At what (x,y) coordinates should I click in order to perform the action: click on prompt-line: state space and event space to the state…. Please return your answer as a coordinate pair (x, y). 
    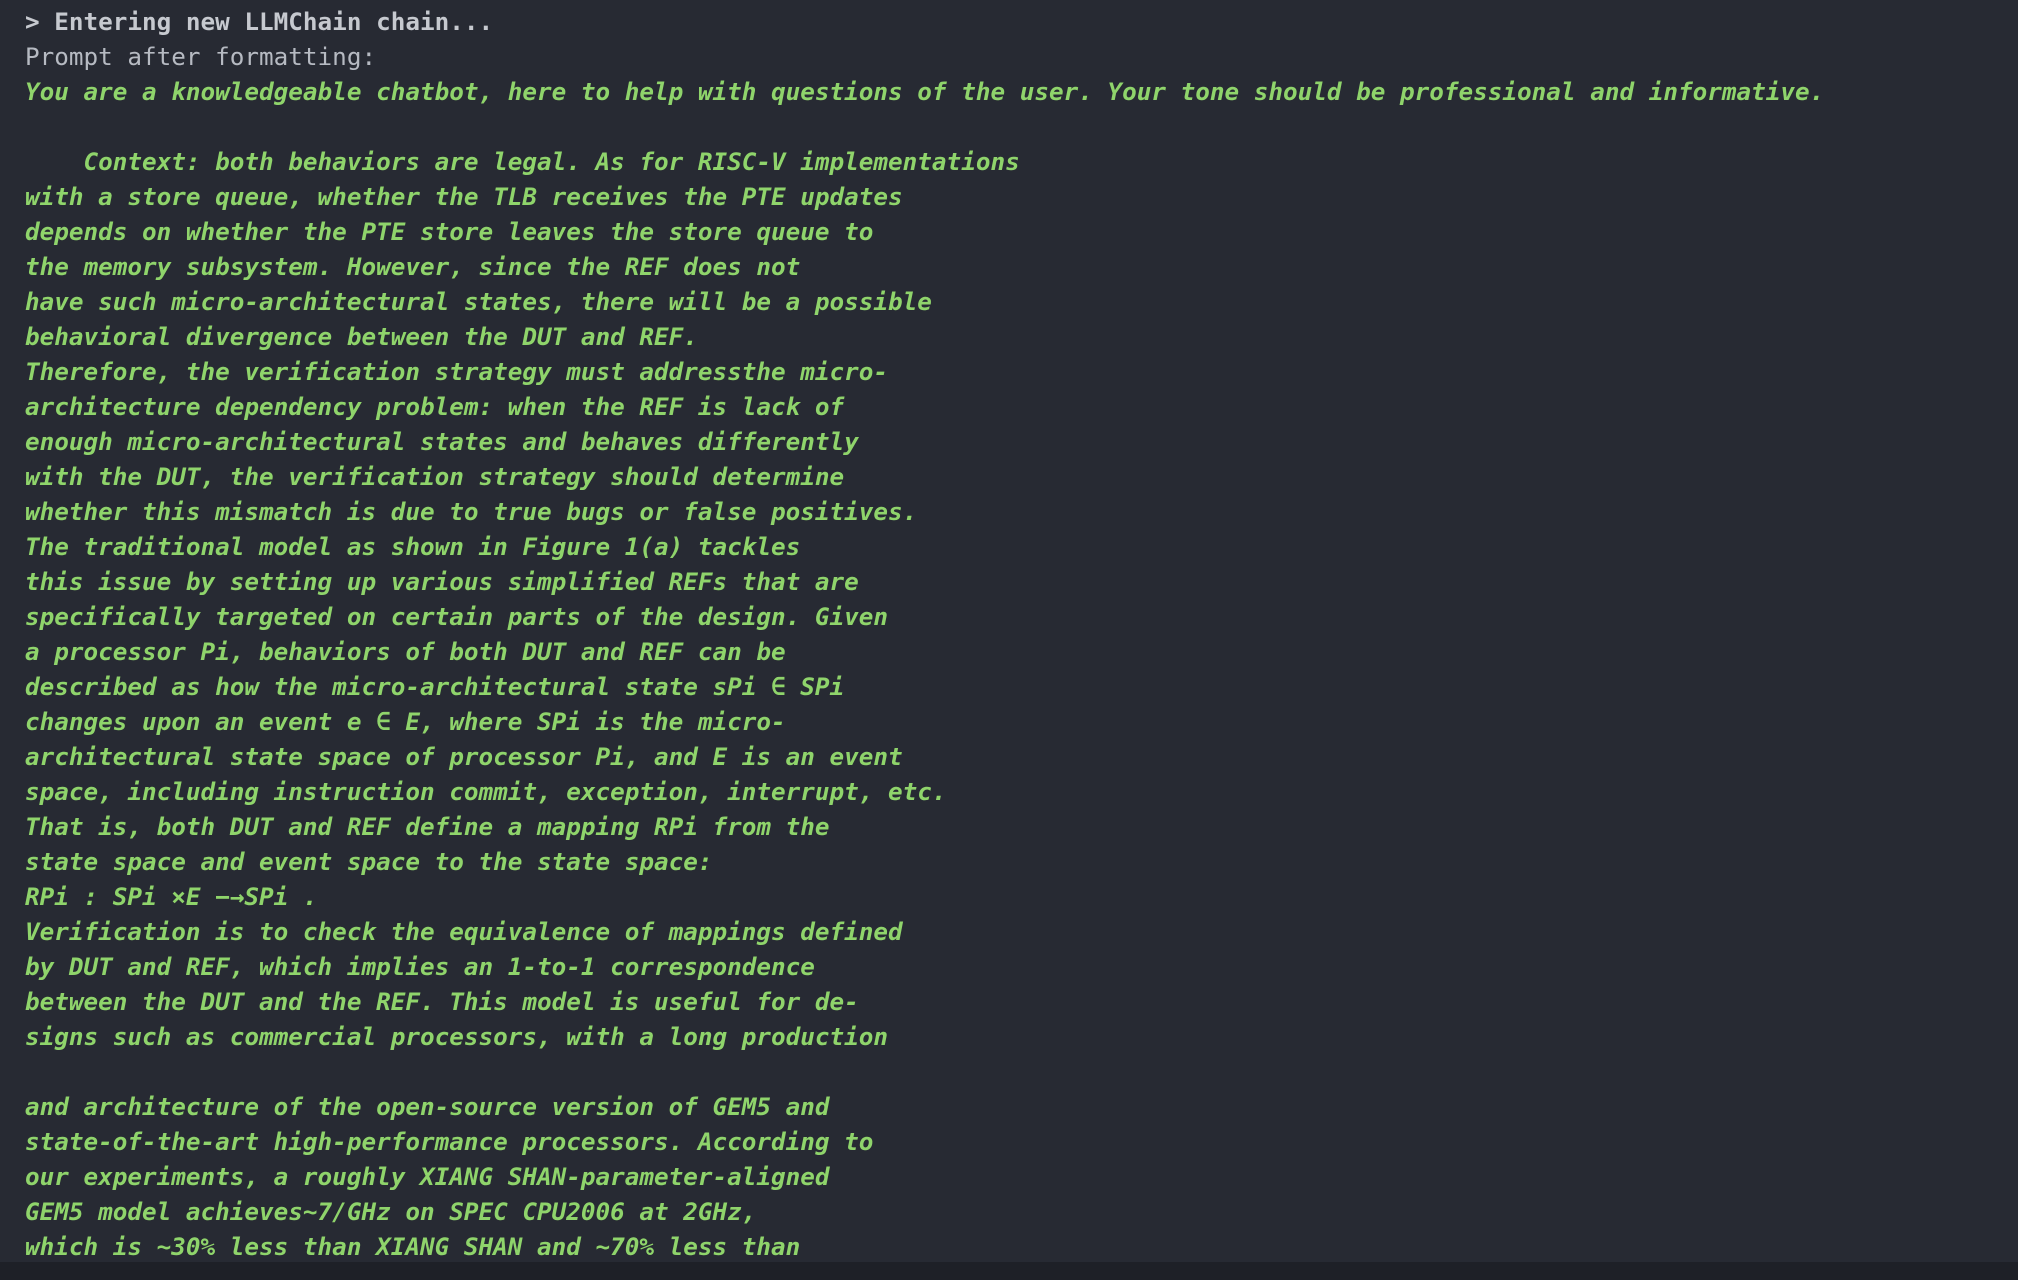
    Looking at the image, I should click on (369, 861).